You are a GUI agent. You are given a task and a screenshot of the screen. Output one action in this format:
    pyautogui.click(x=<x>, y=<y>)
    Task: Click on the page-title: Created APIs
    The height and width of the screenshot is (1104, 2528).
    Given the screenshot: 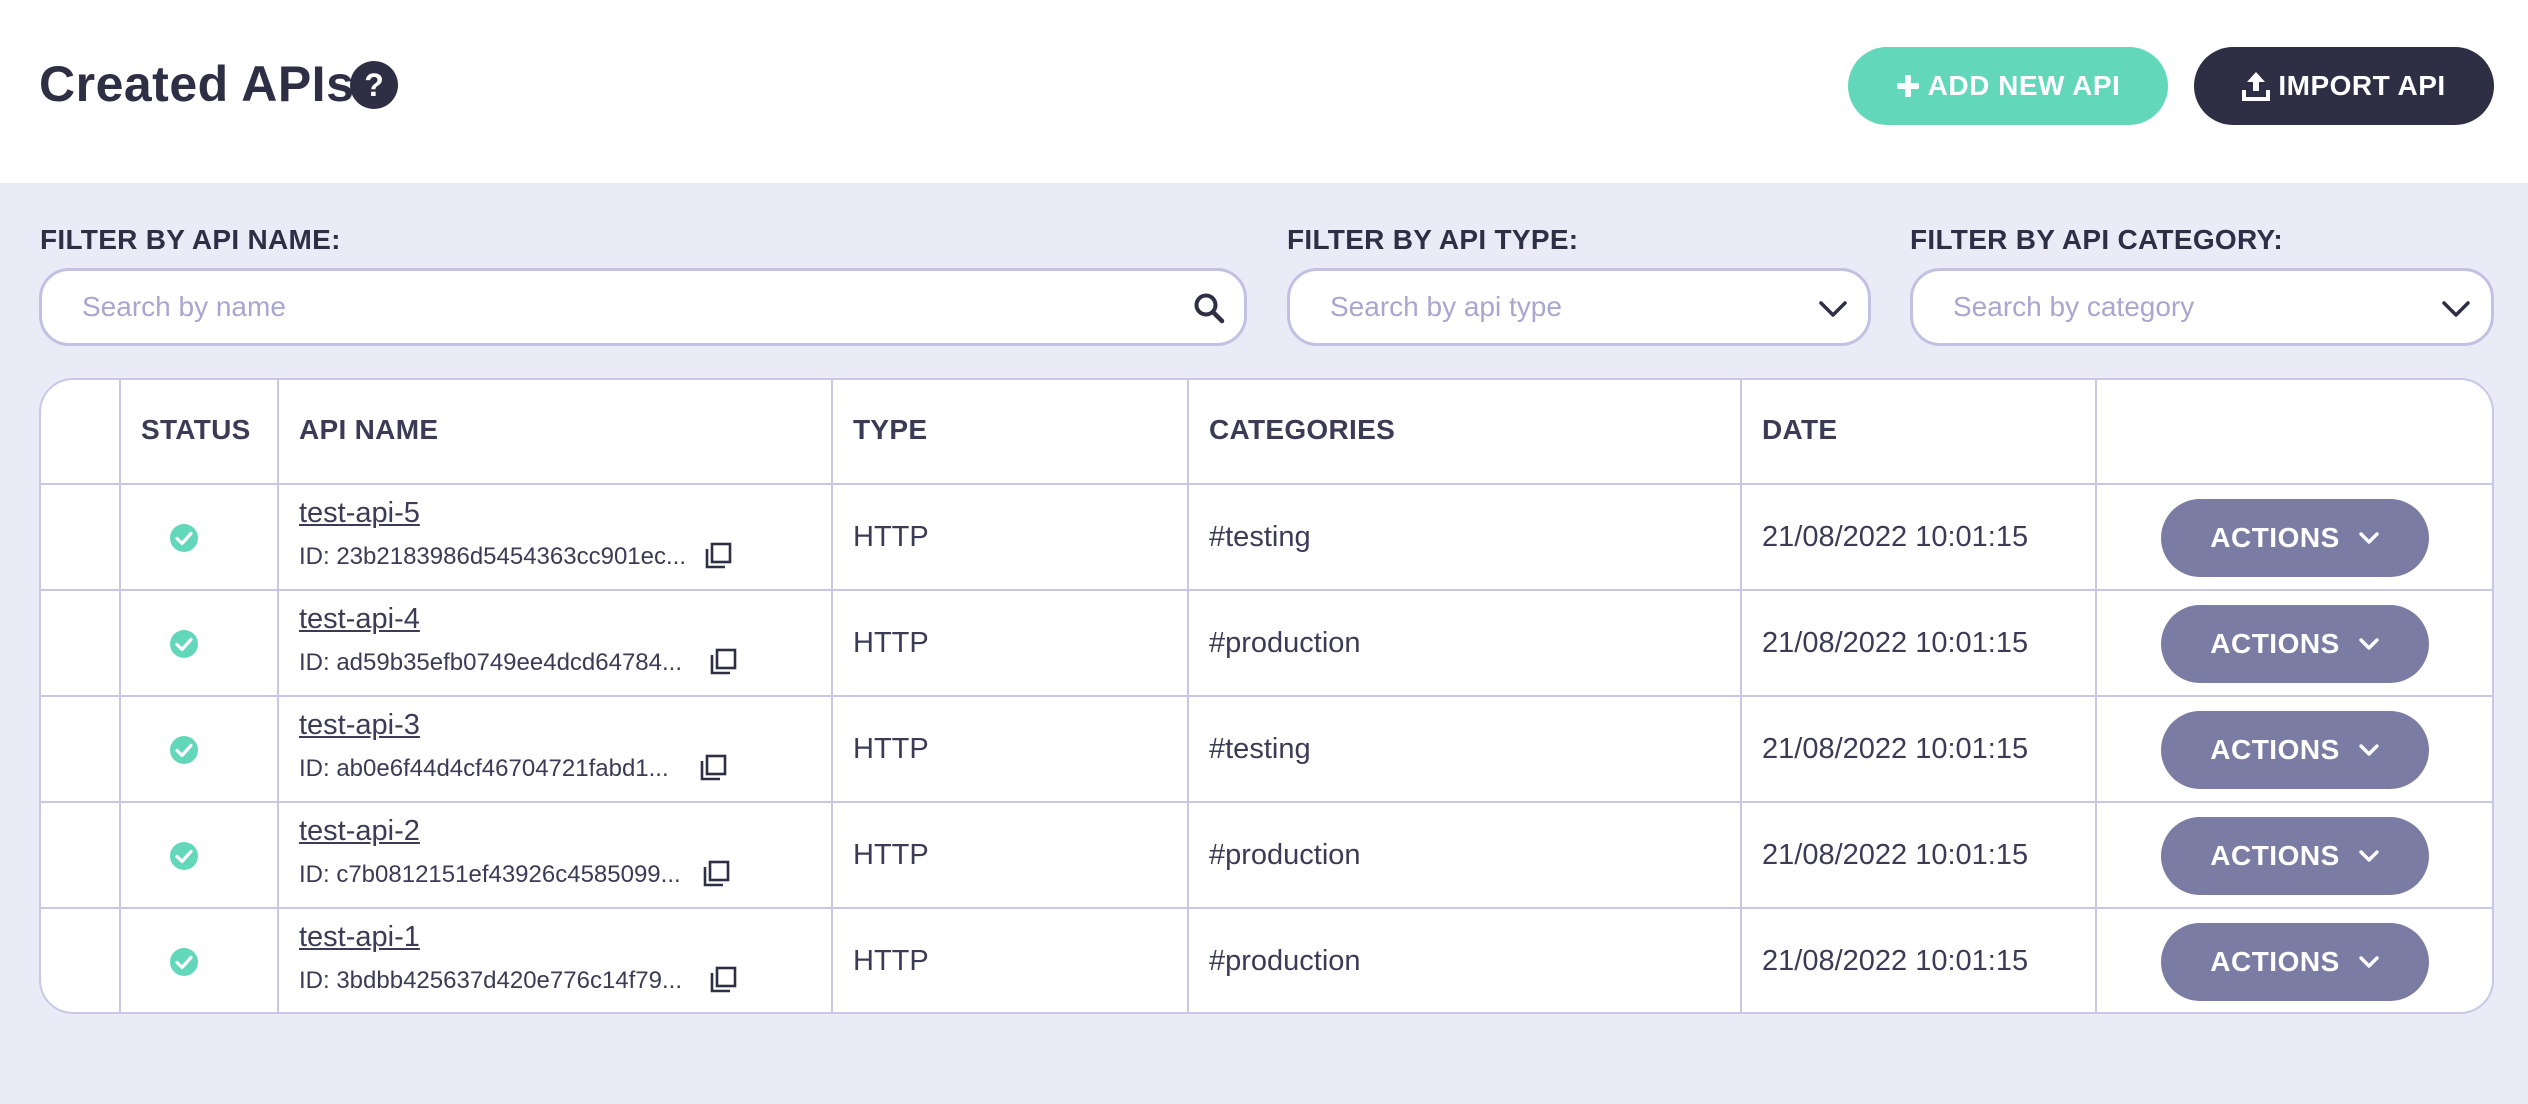 What is the action you would take?
    pyautogui.click(x=197, y=84)
    